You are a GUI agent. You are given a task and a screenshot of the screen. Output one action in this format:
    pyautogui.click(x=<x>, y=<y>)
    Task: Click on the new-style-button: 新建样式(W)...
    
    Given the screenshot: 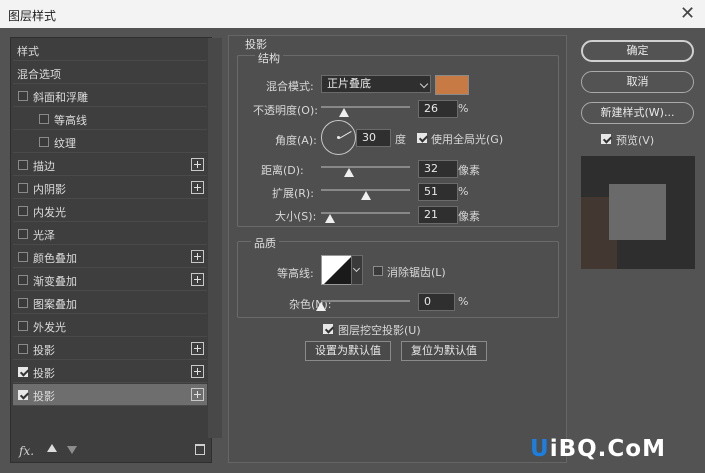 What is the action you would take?
    pyautogui.click(x=637, y=113)
    